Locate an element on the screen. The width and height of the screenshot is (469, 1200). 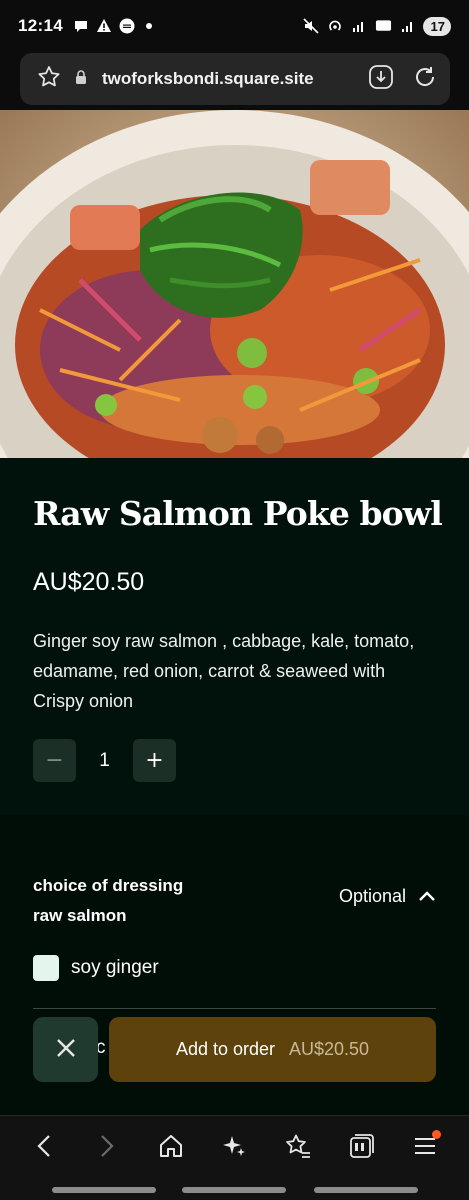
star-list-icon is located at coordinates (298, 1148).